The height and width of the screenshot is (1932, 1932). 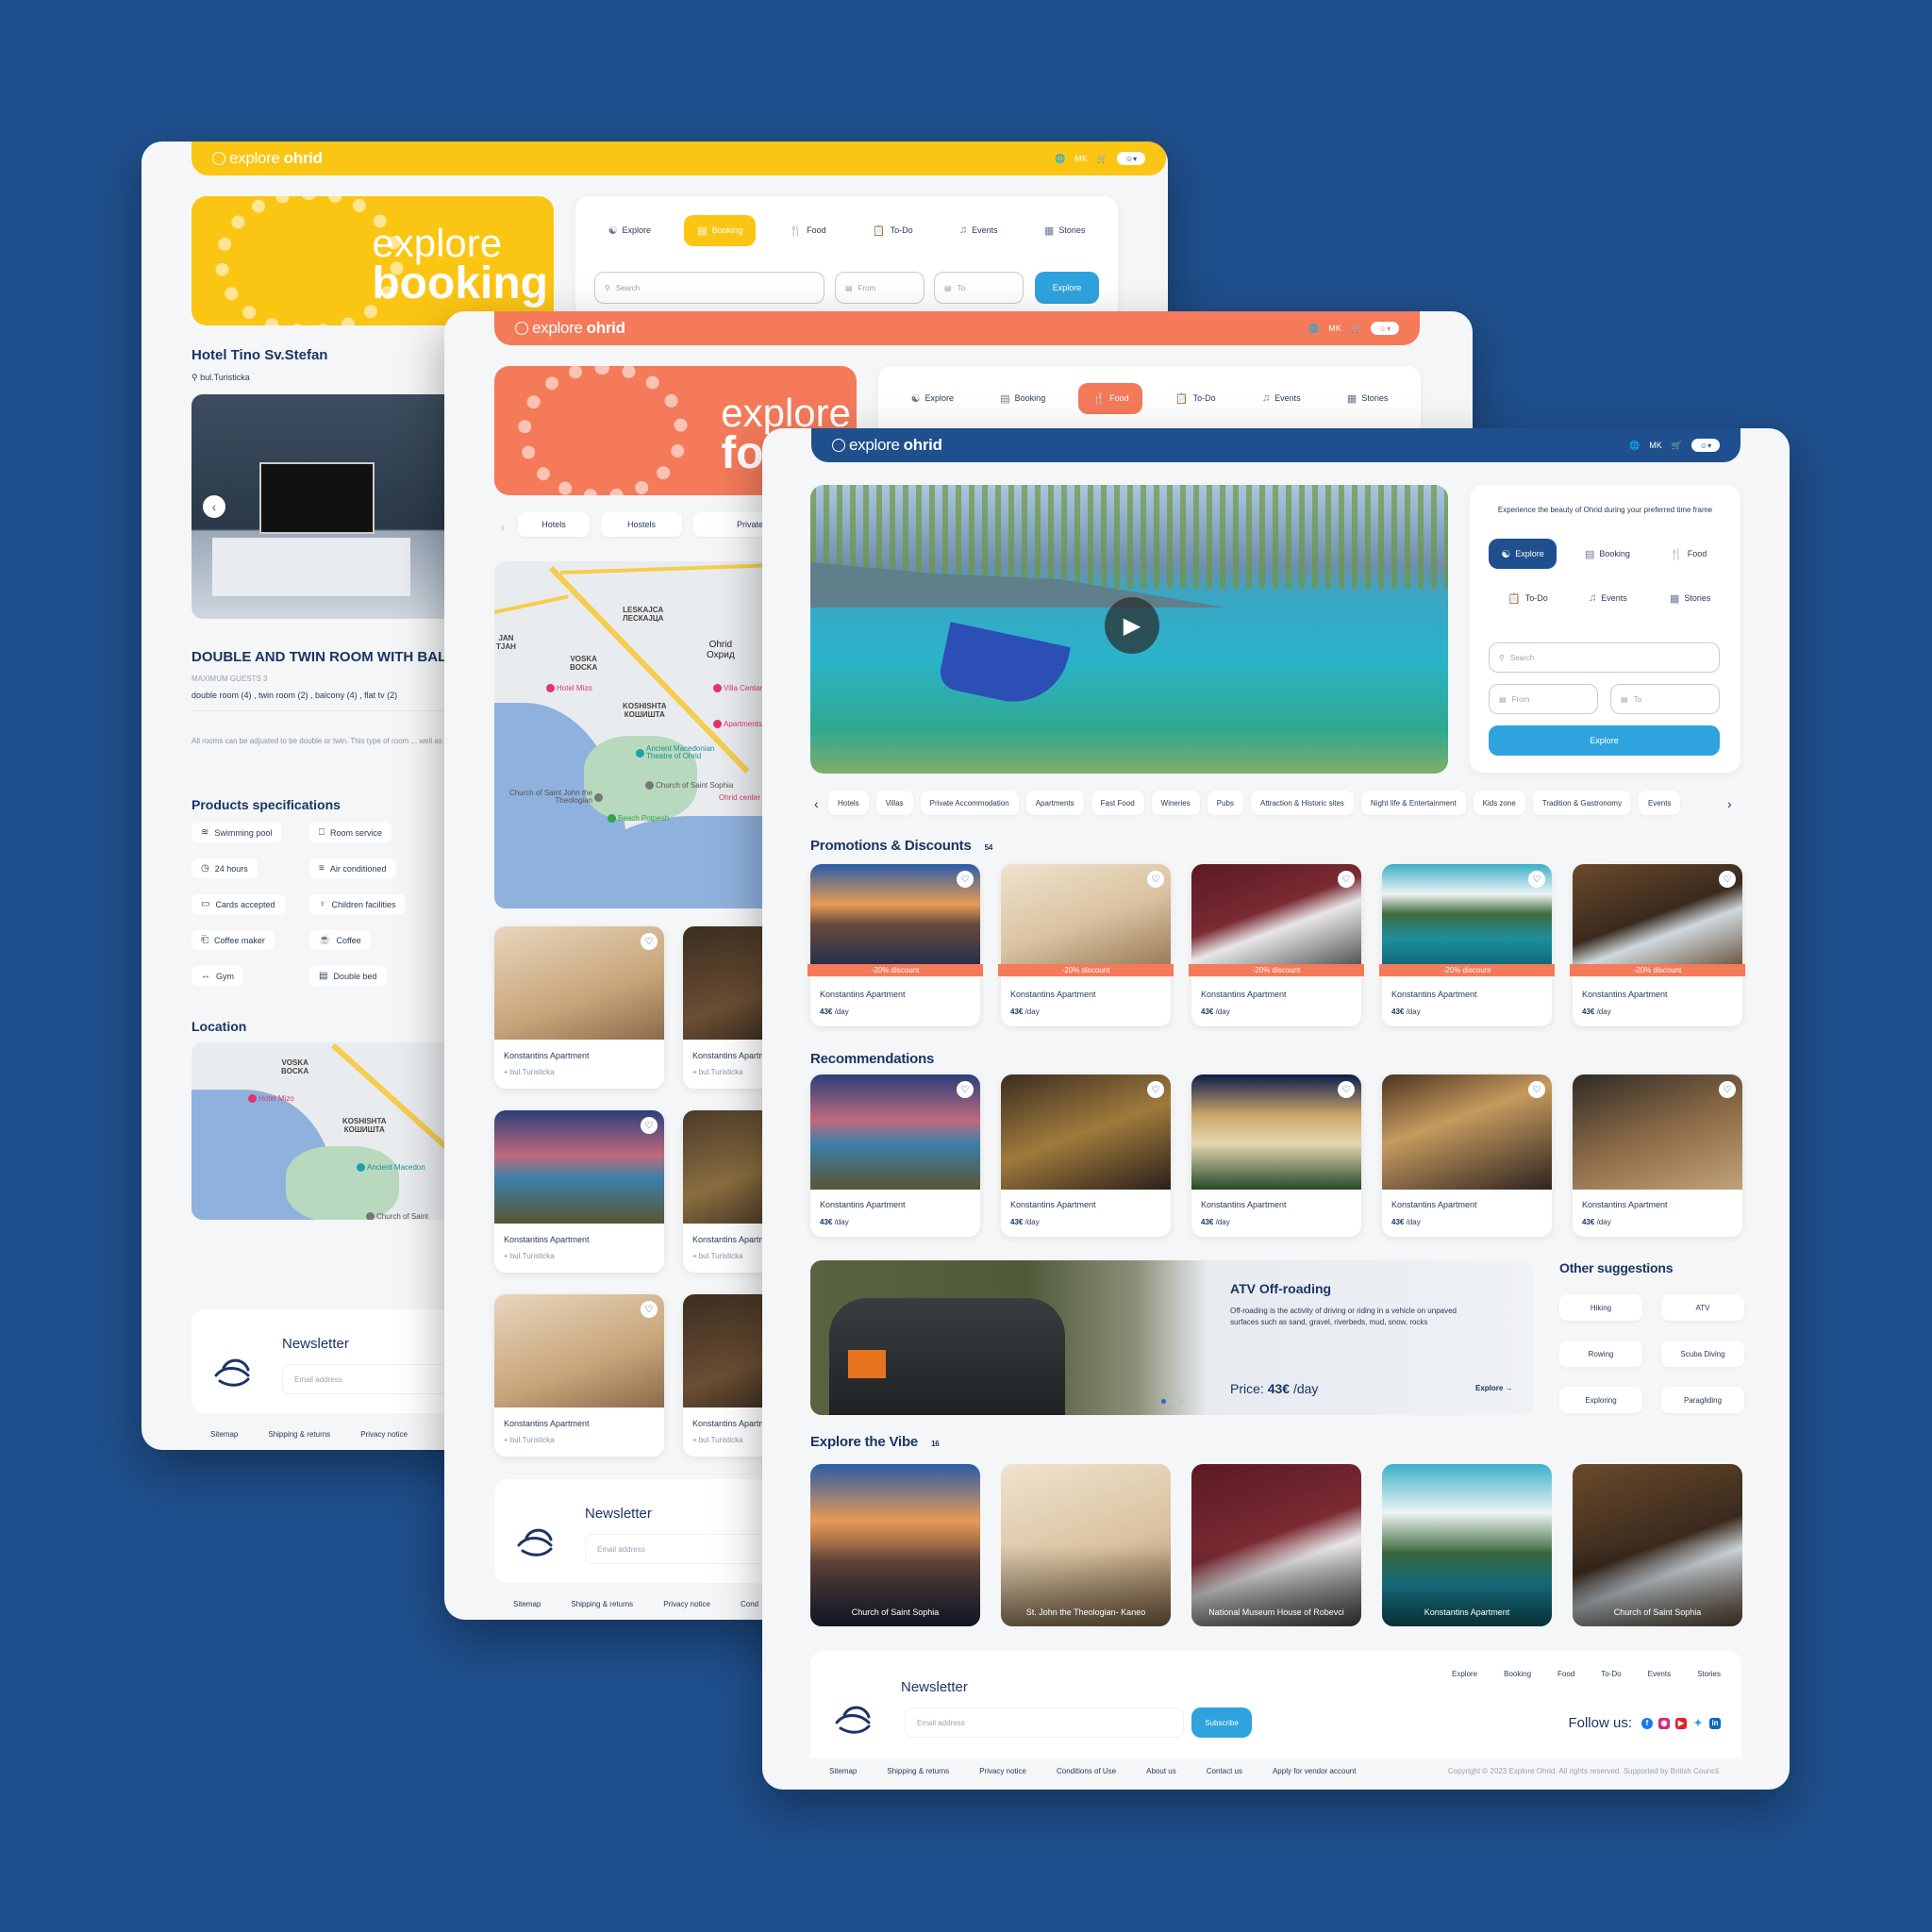 I want to click on category-chip: Events, so click(x=1660, y=803).